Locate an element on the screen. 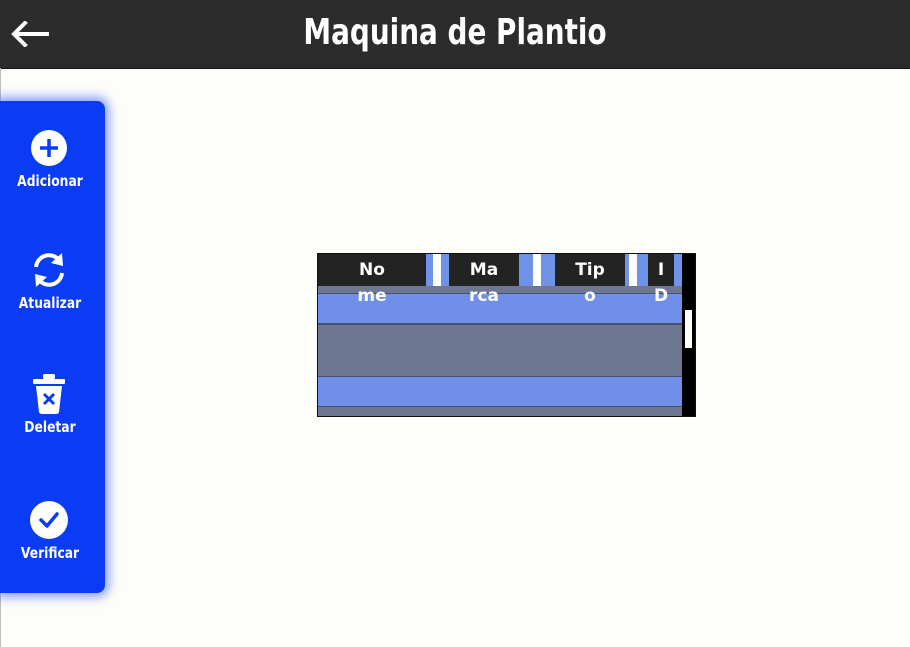 This screenshot has height=647, width=910. back-button is located at coordinates (31, 34).